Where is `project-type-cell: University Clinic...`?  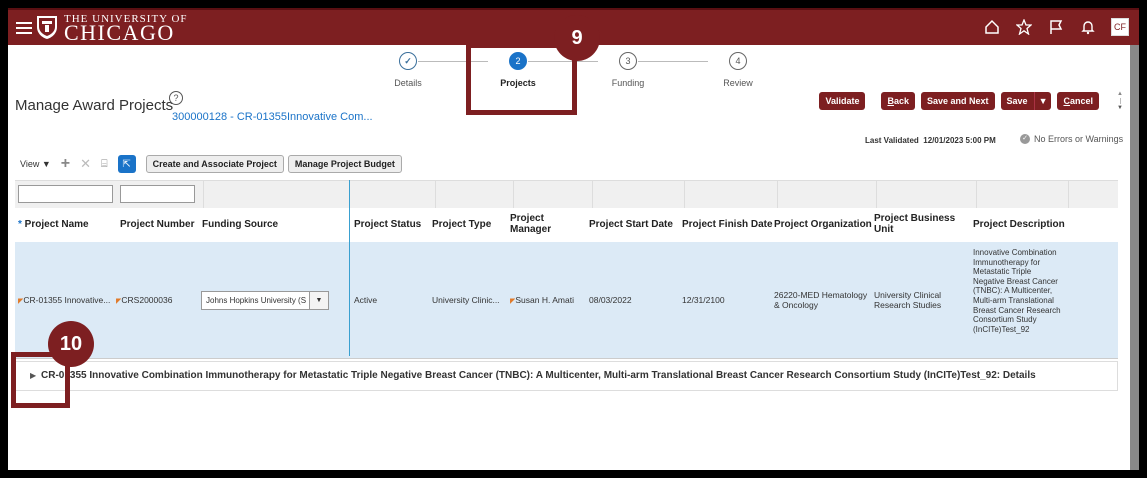
project-type-cell: University Clinic... is located at coordinates (466, 300).